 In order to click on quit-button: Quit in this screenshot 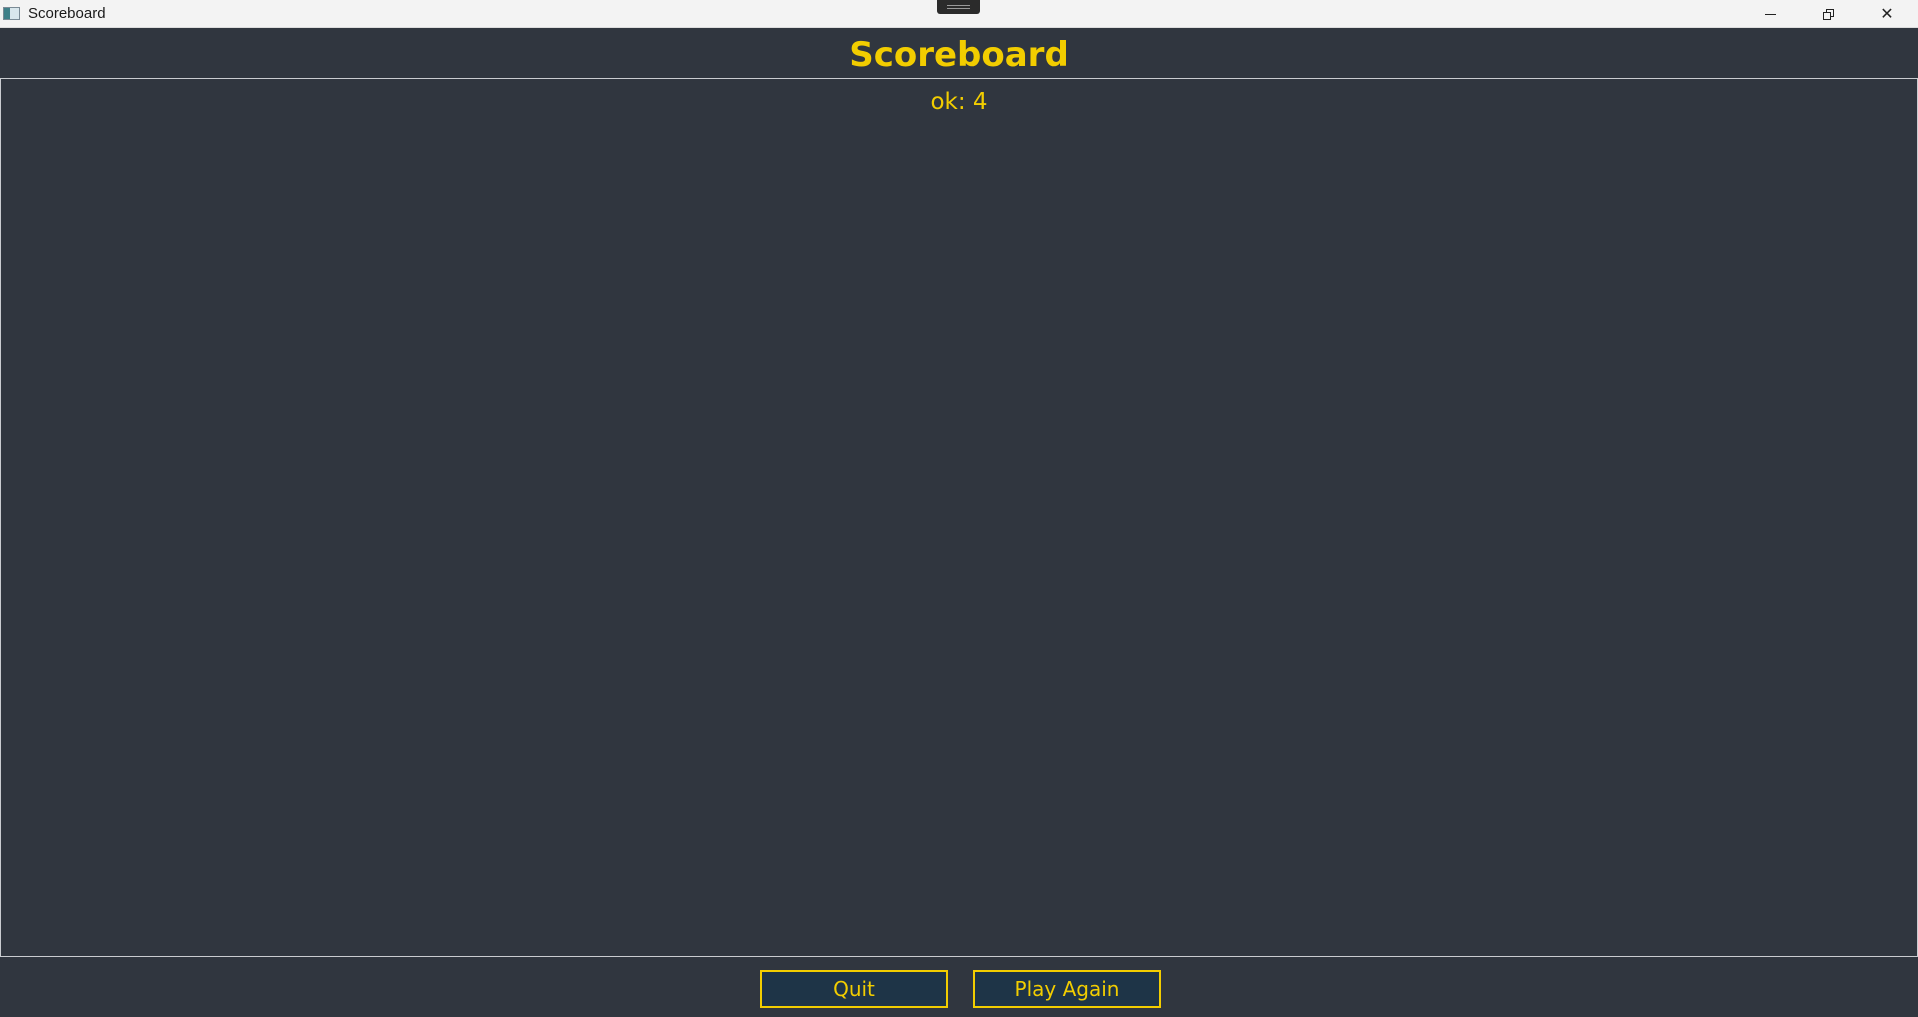, I will do `click(854, 989)`.